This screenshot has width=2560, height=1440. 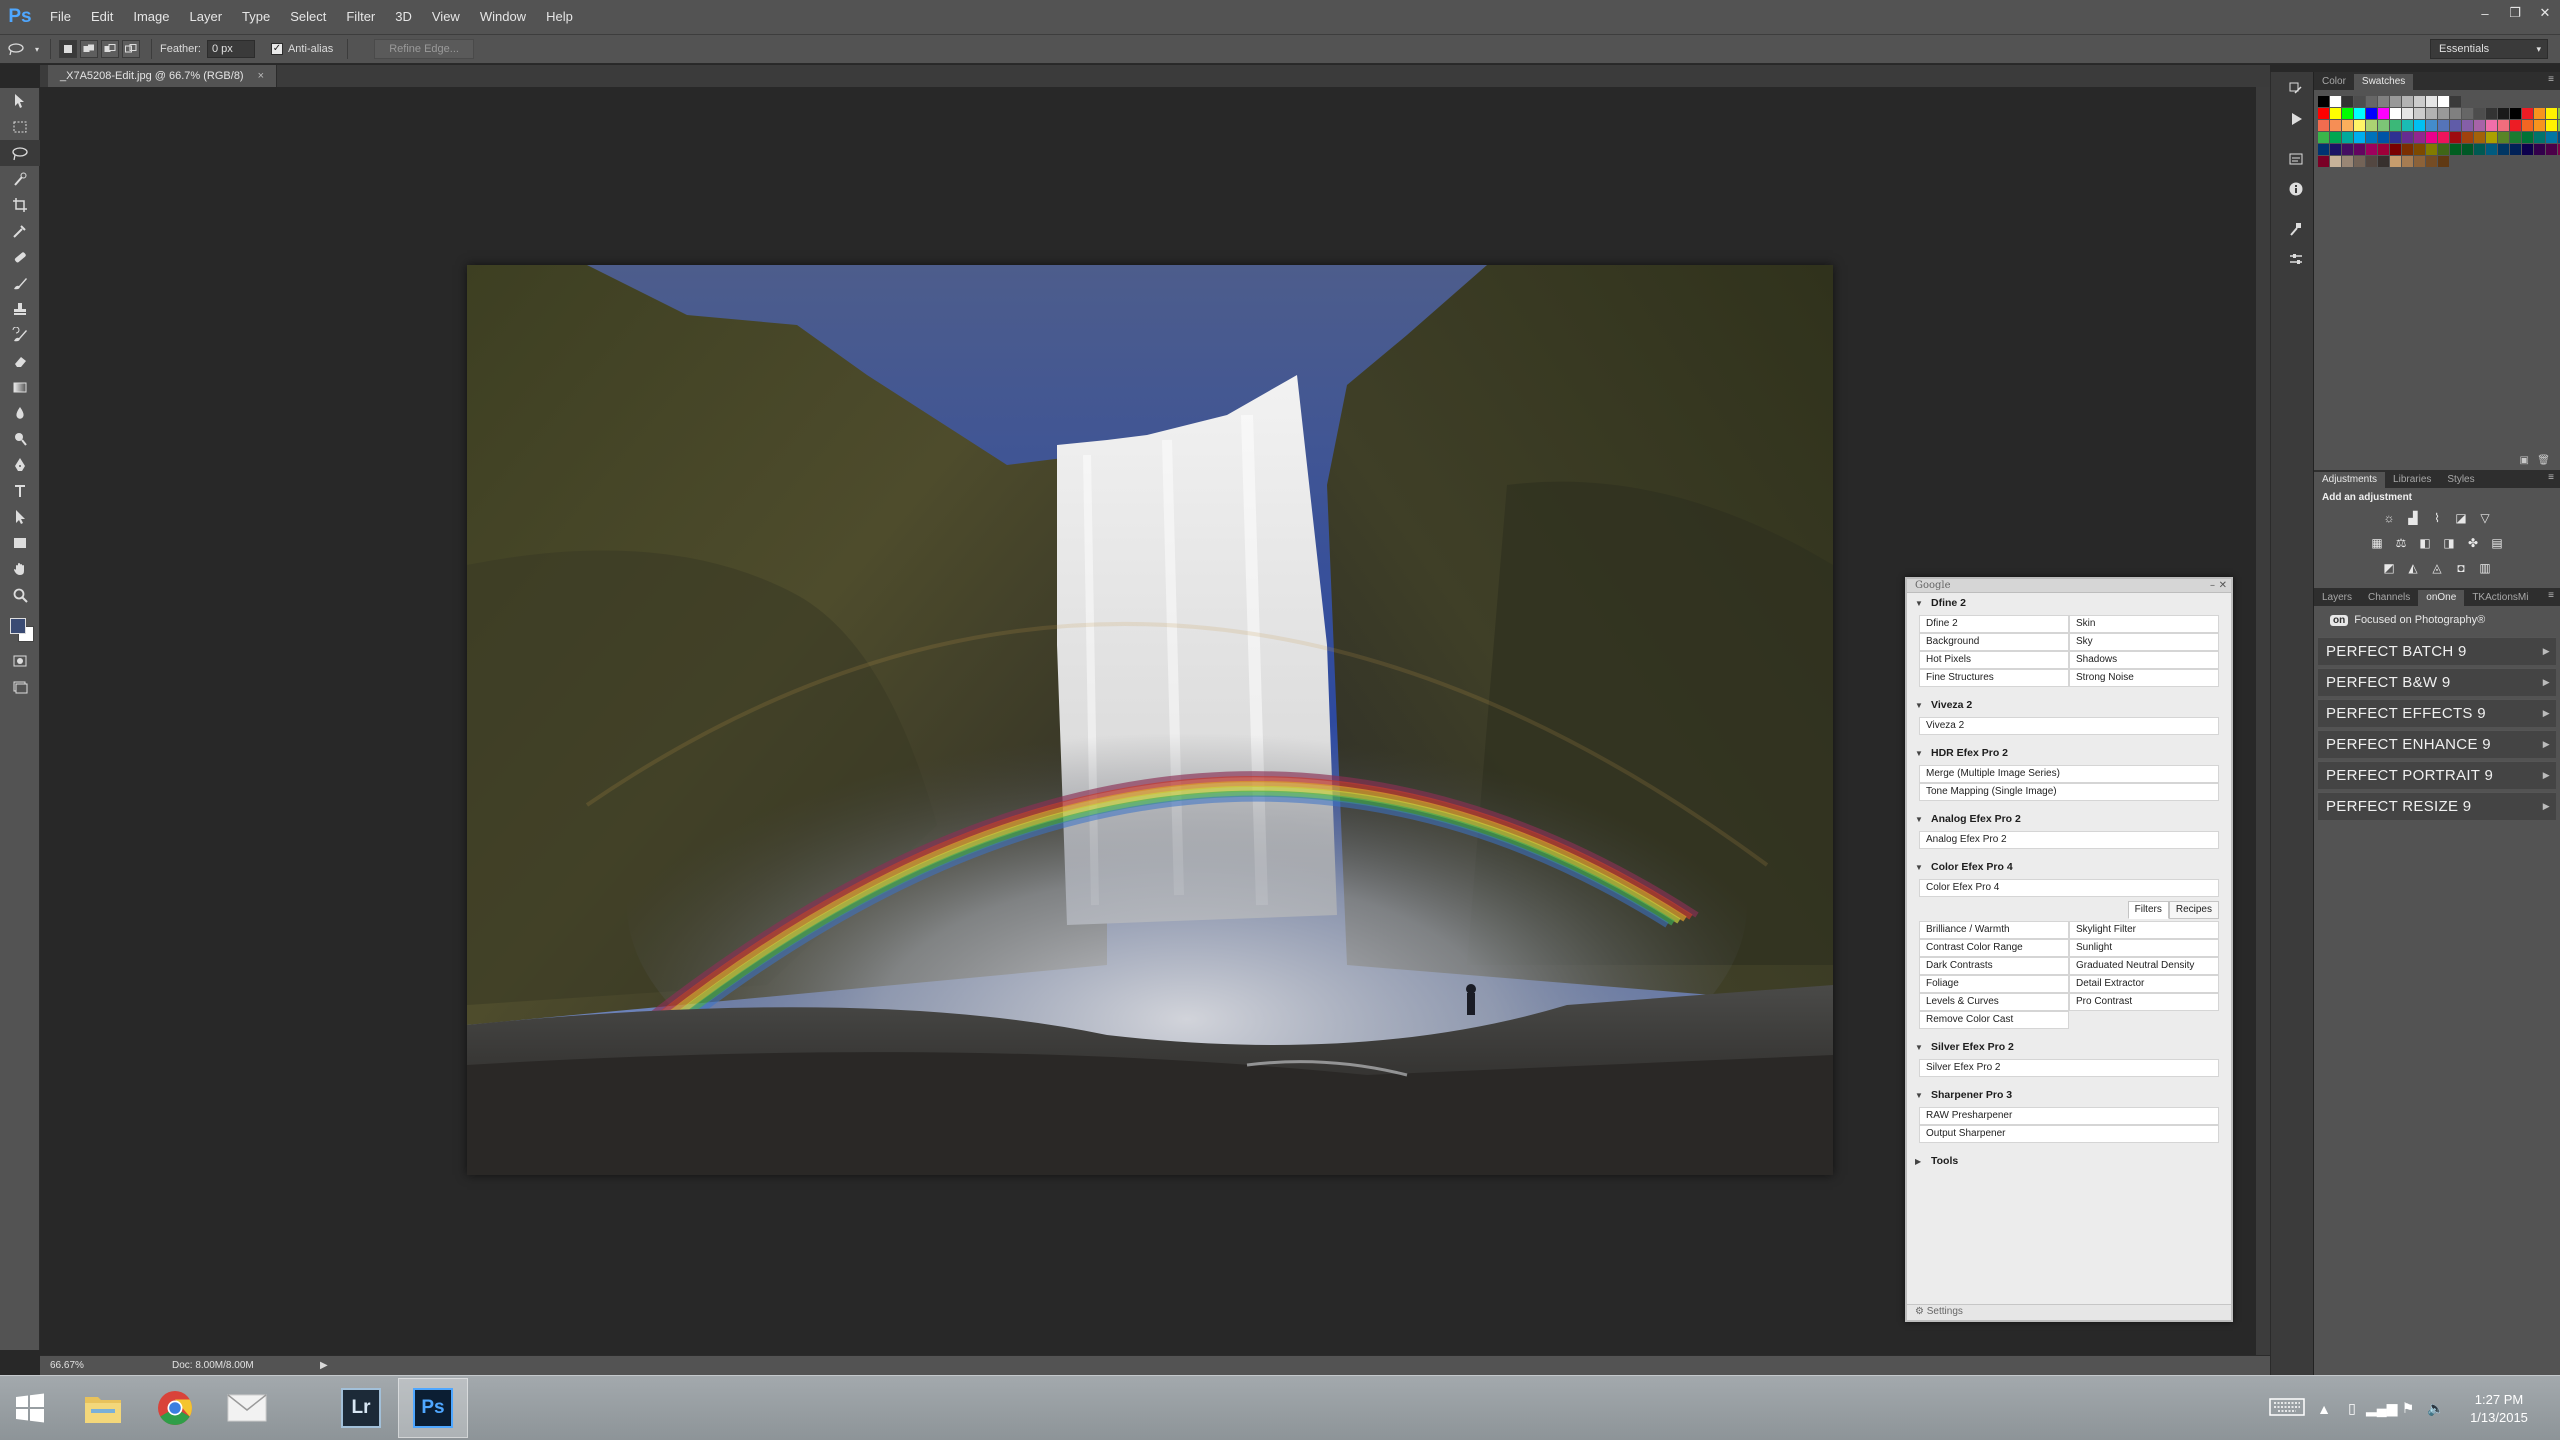 I want to click on lasso-tool-icon, so click(x=20, y=153).